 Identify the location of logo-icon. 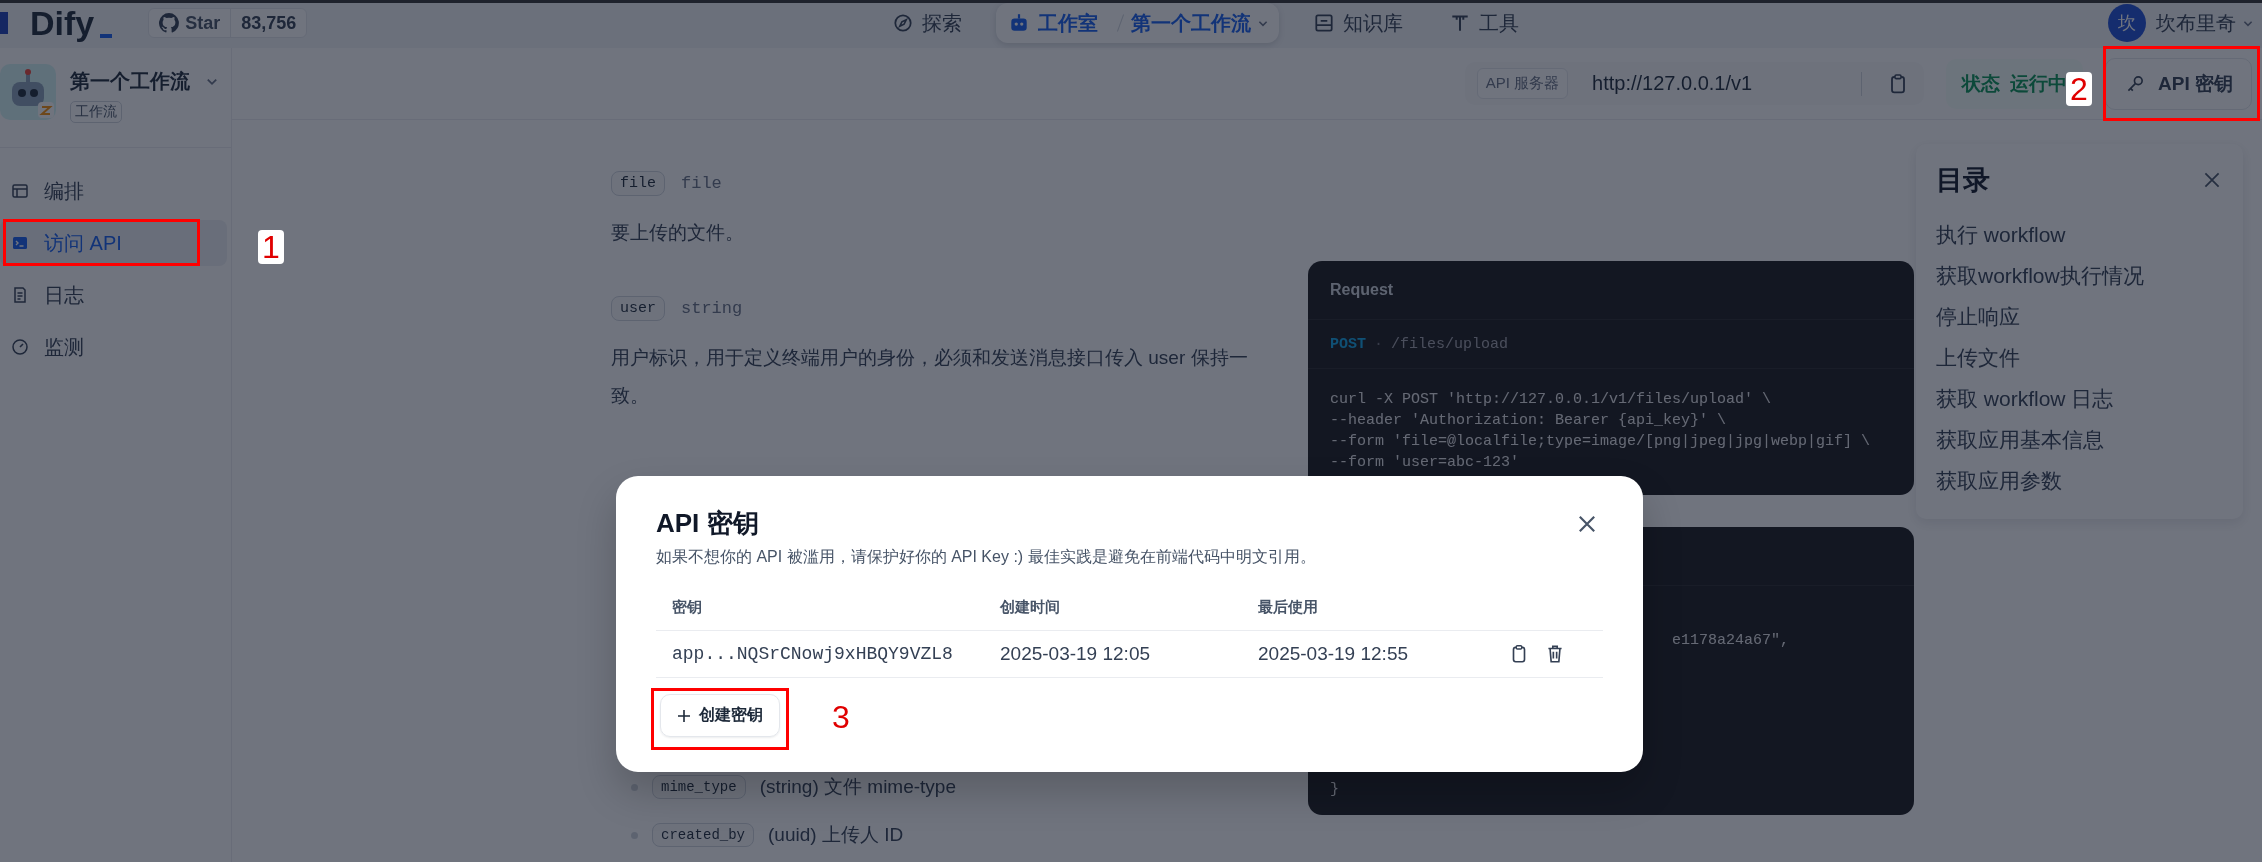
(4, 23).